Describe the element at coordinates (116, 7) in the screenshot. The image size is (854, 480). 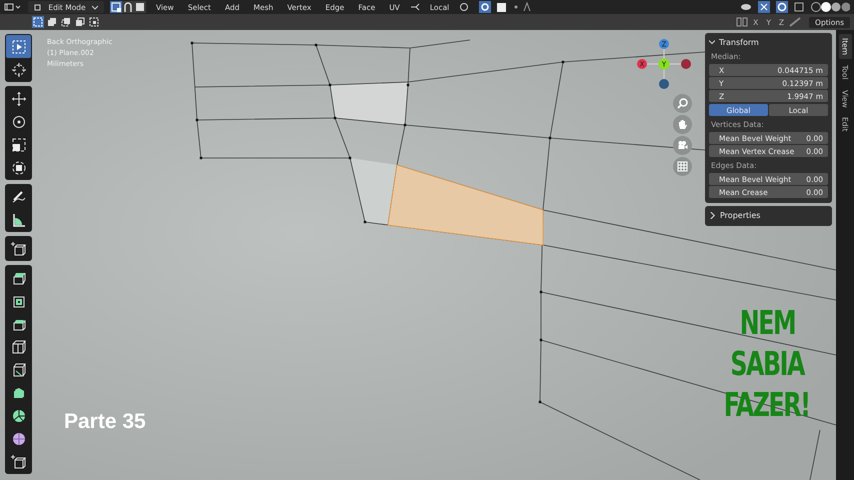
I see `select-mode-vertex-icon` at that location.